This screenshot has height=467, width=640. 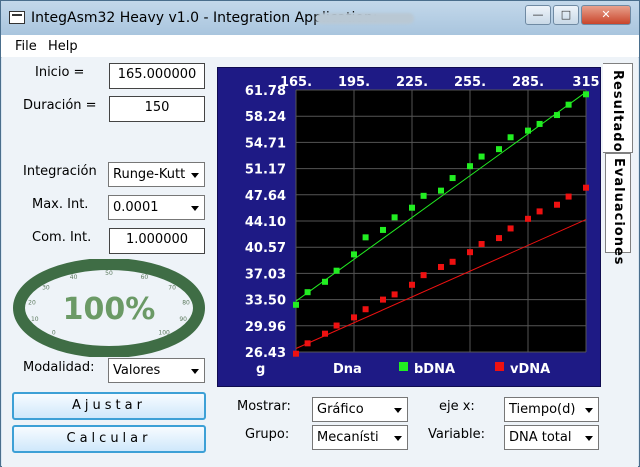 What do you see at coordinates (264, 406) in the screenshot?
I see `mostrar-label: Mostrar:` at bounding box center [264, 406].